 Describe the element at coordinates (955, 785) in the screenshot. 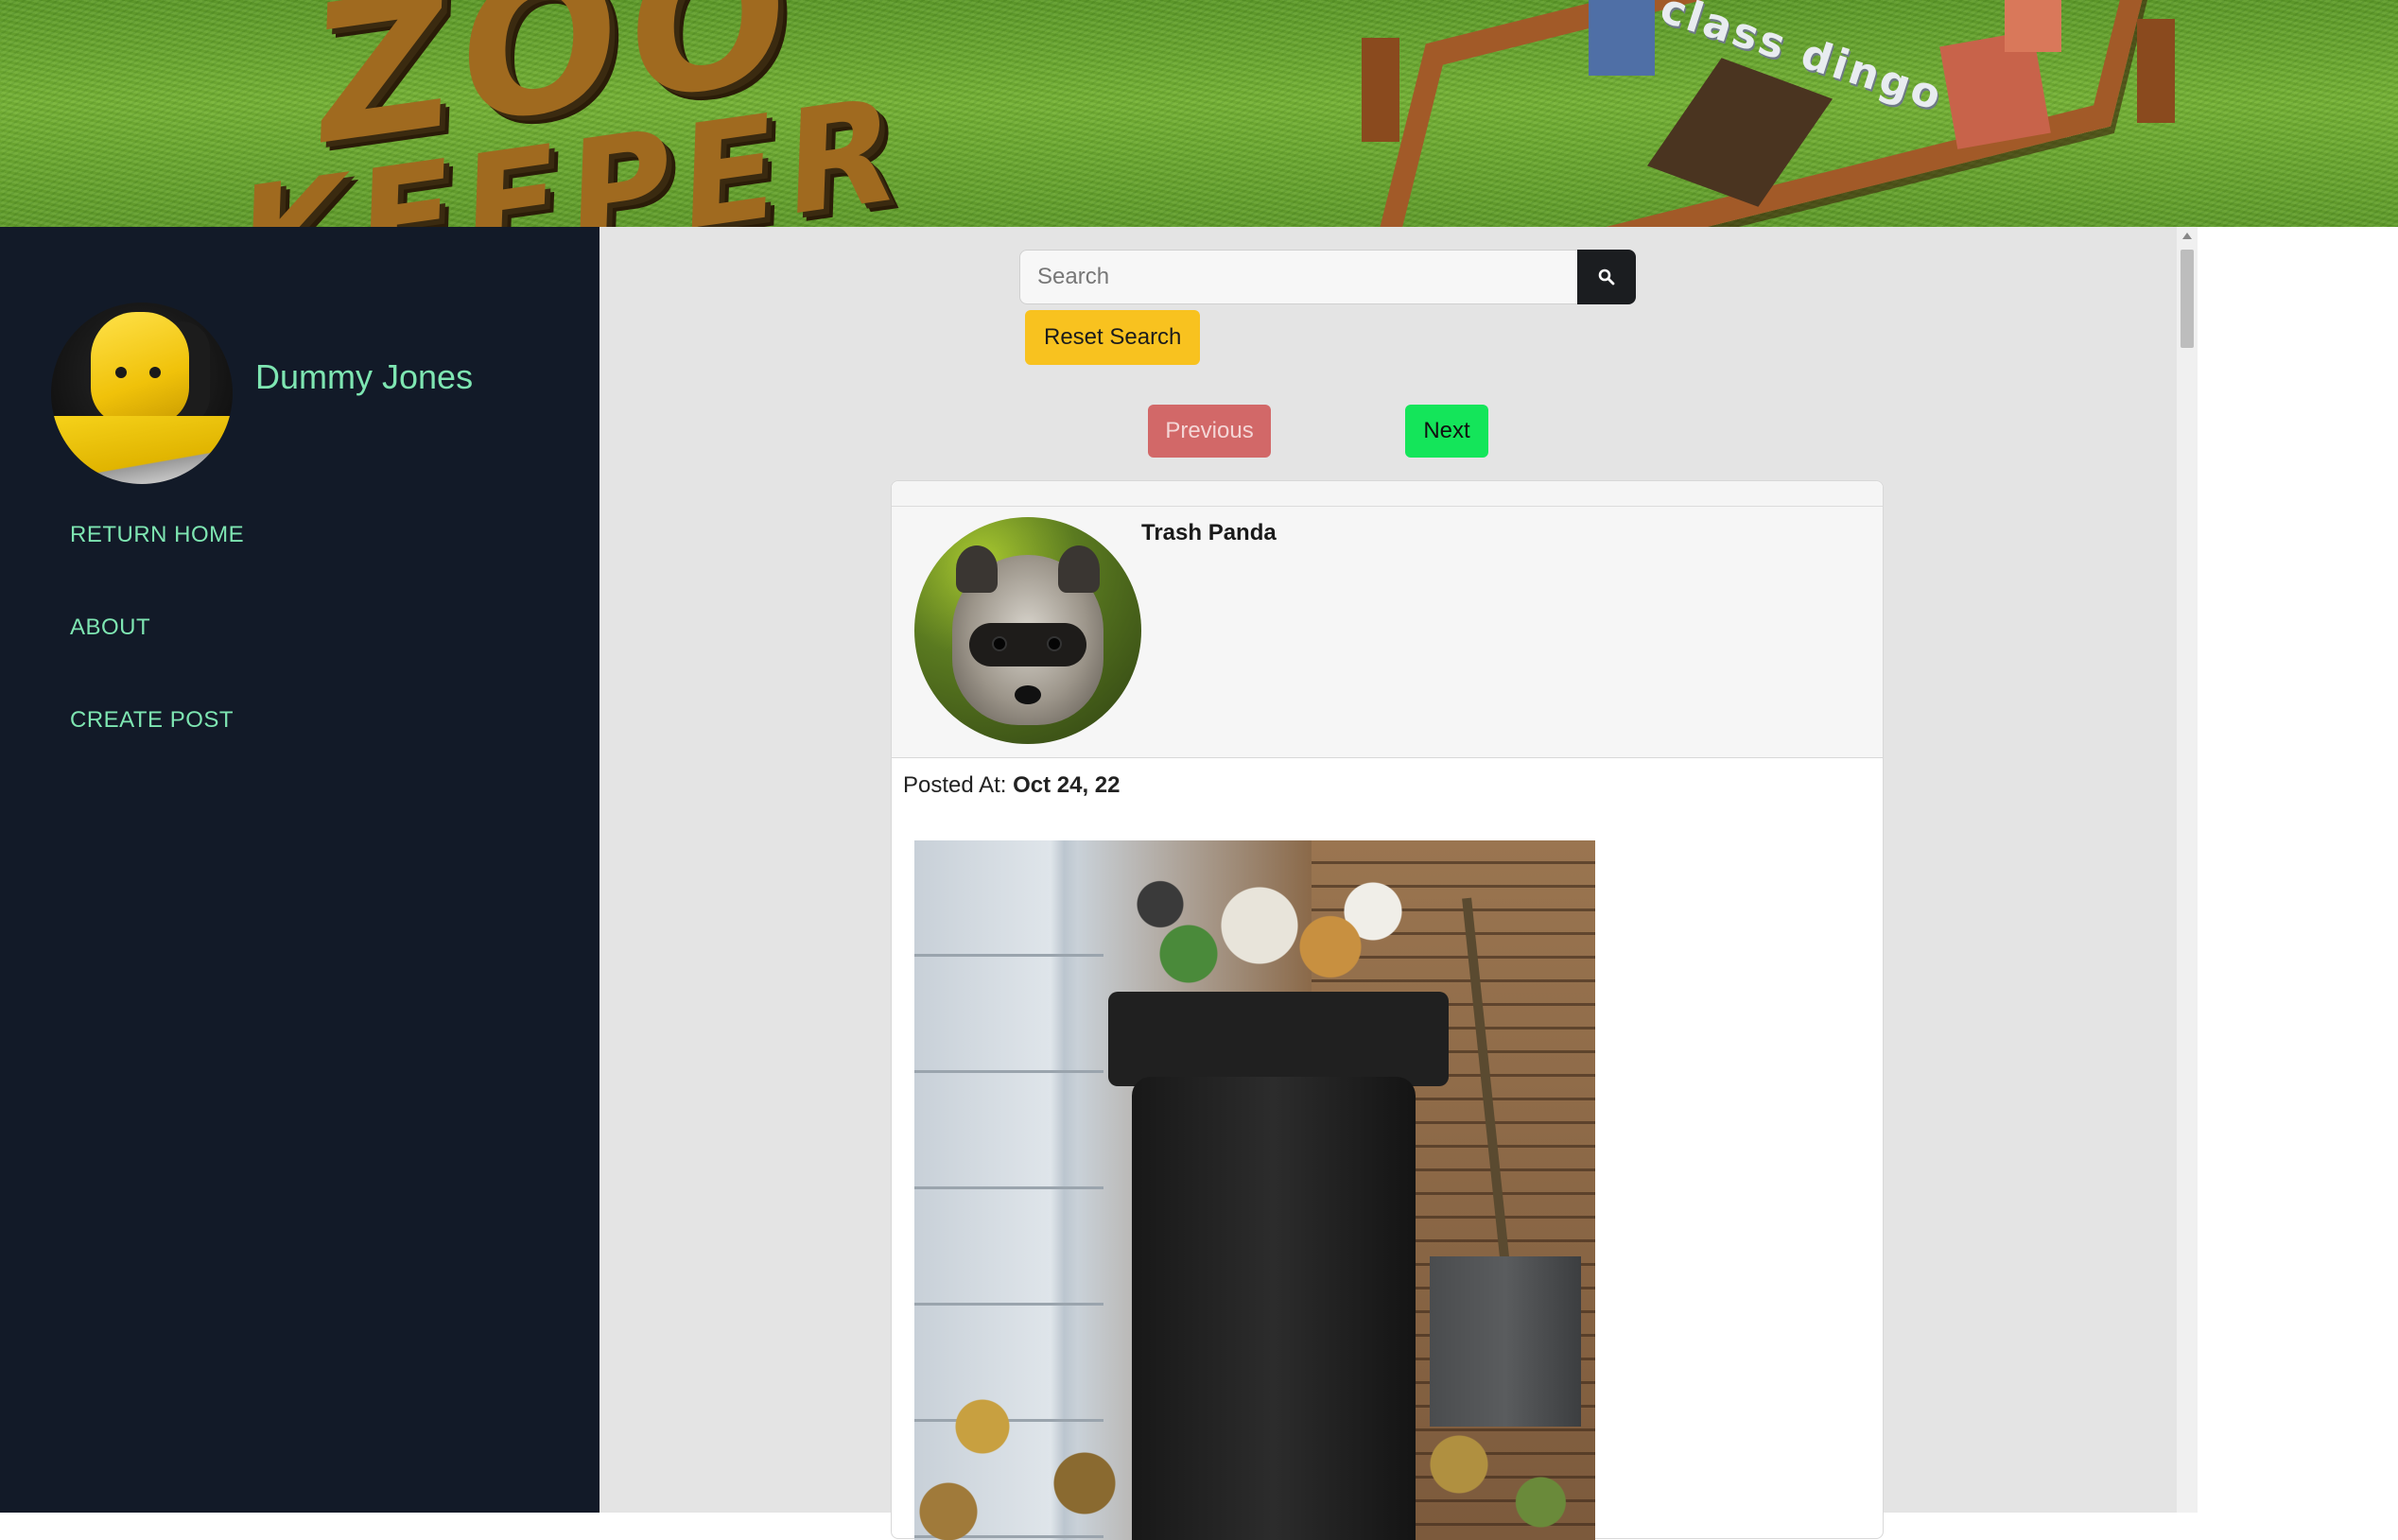

I see `posted-label: Posted At:` at that location.